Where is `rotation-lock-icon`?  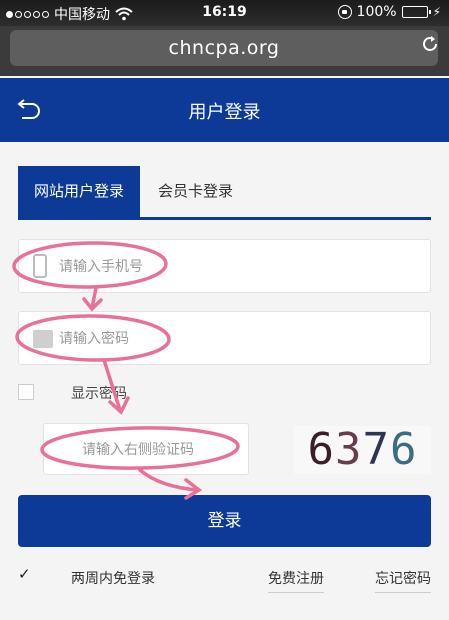
rotation-lock-icon is located at coordinates (344, 12).